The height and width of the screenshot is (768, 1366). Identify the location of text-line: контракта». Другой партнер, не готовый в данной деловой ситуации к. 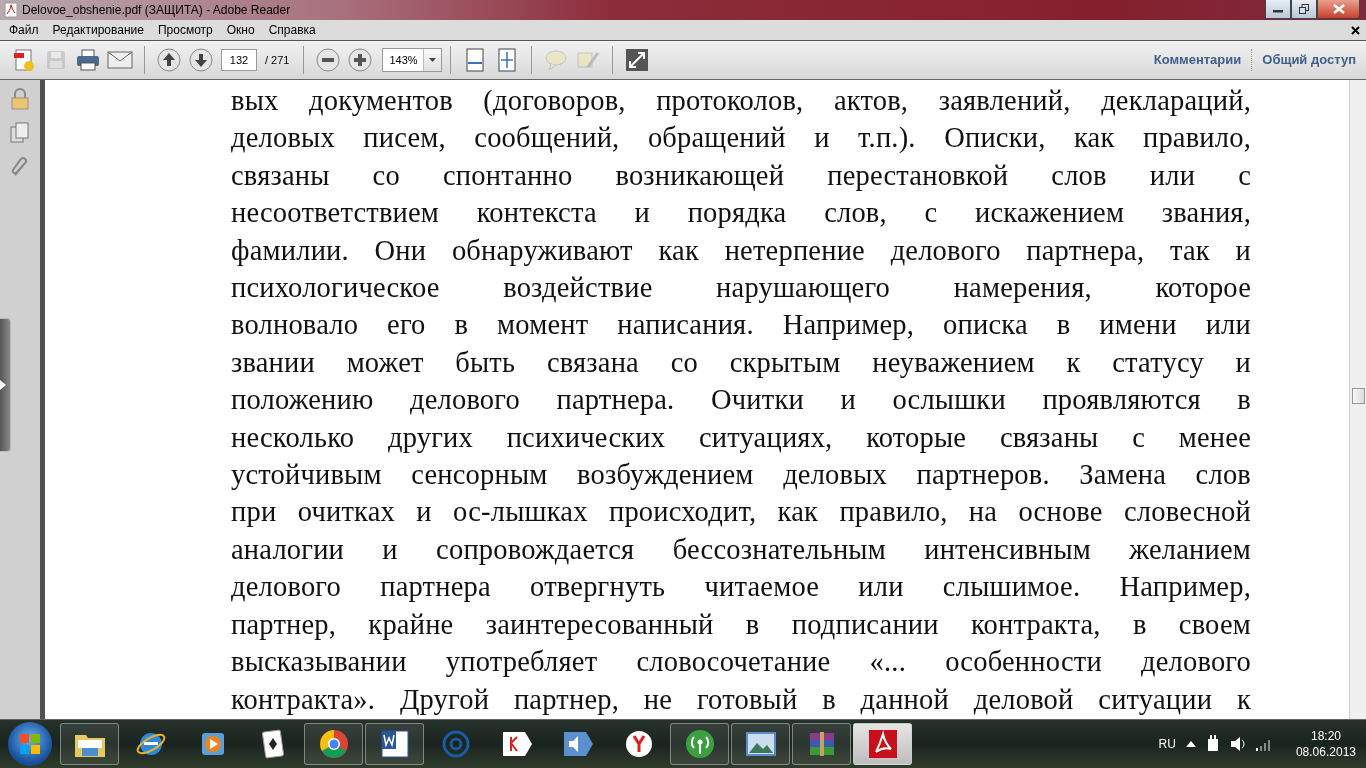
(741, 699).